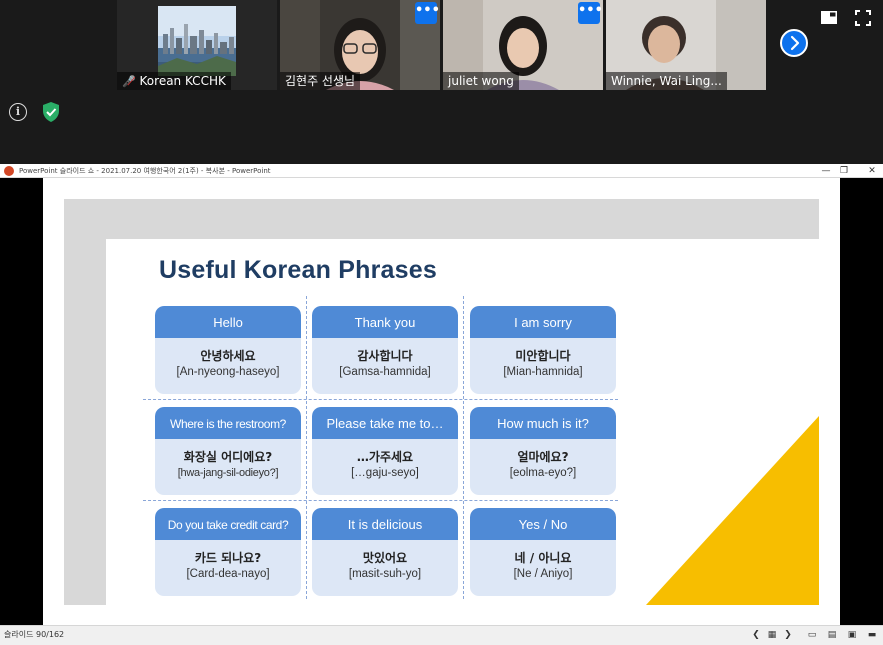 This screenshot has height=645, width=883. Describe the element at coordinates (385, 322) in the screenshot. I see `phrase-english: Thank you` at that location.